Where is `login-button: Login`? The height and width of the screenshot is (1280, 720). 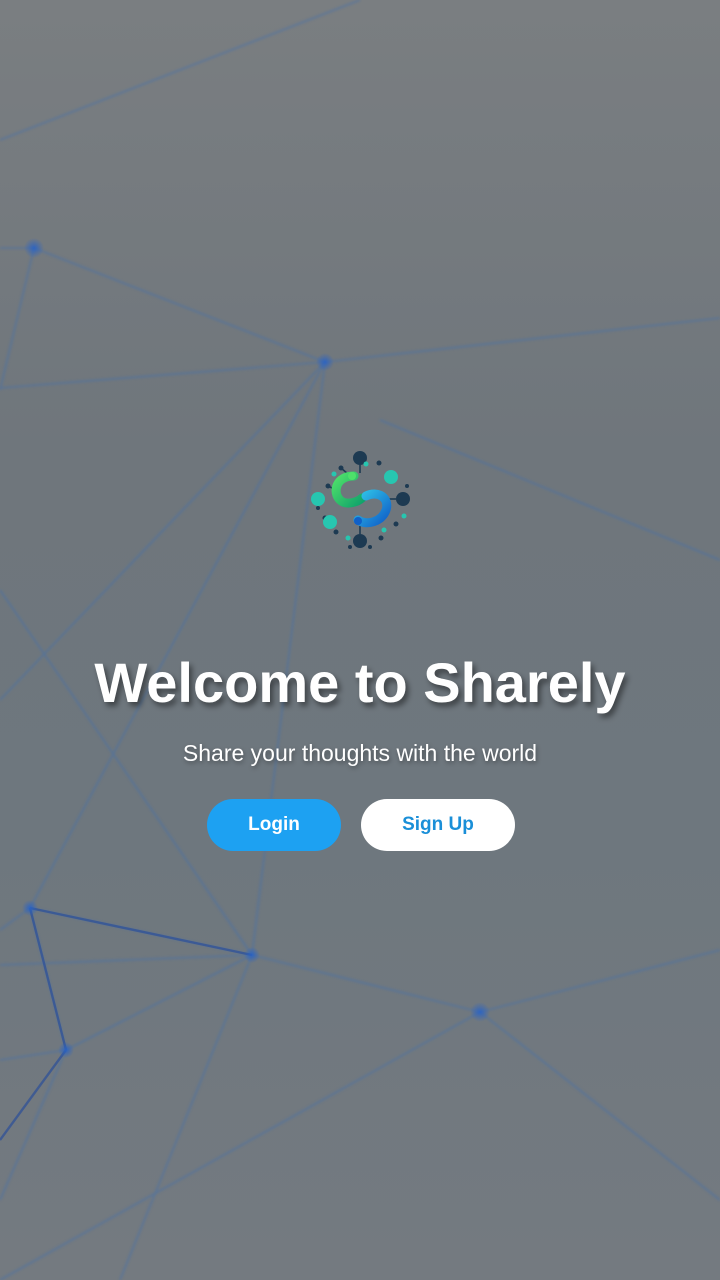
login-button: Login is located at coordinates (274, 825).